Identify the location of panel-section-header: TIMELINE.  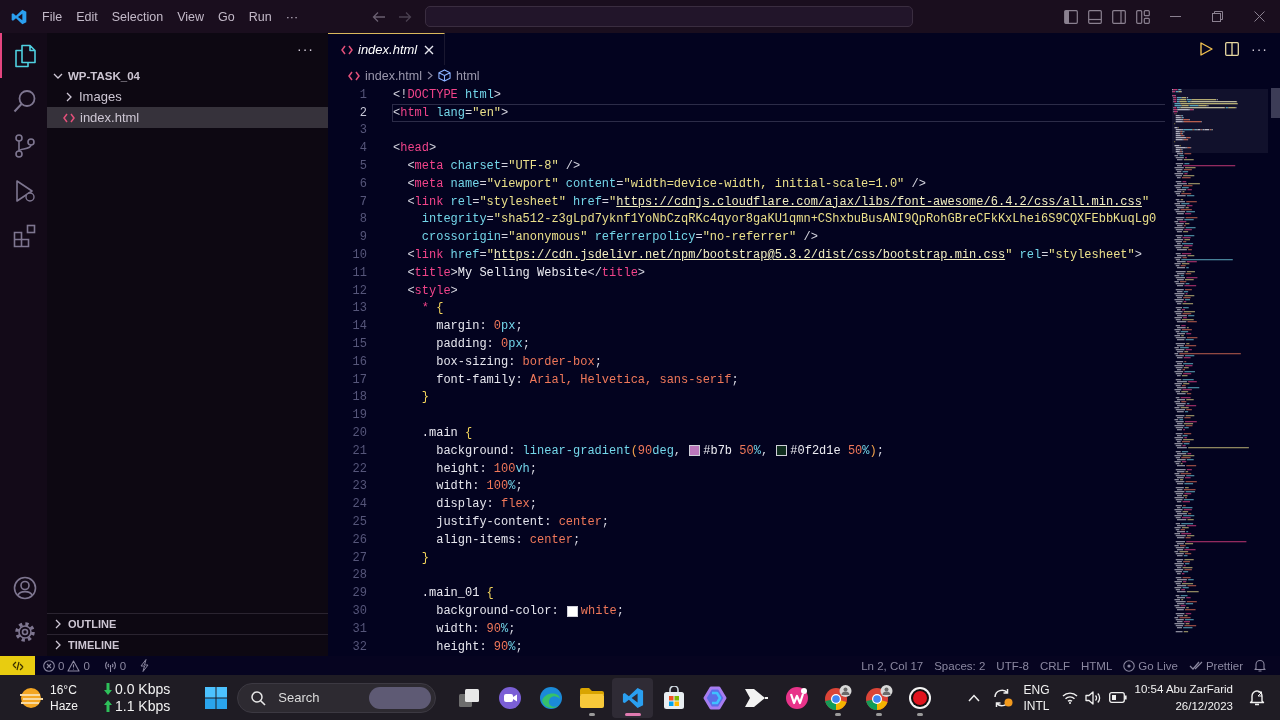
(187, 644).